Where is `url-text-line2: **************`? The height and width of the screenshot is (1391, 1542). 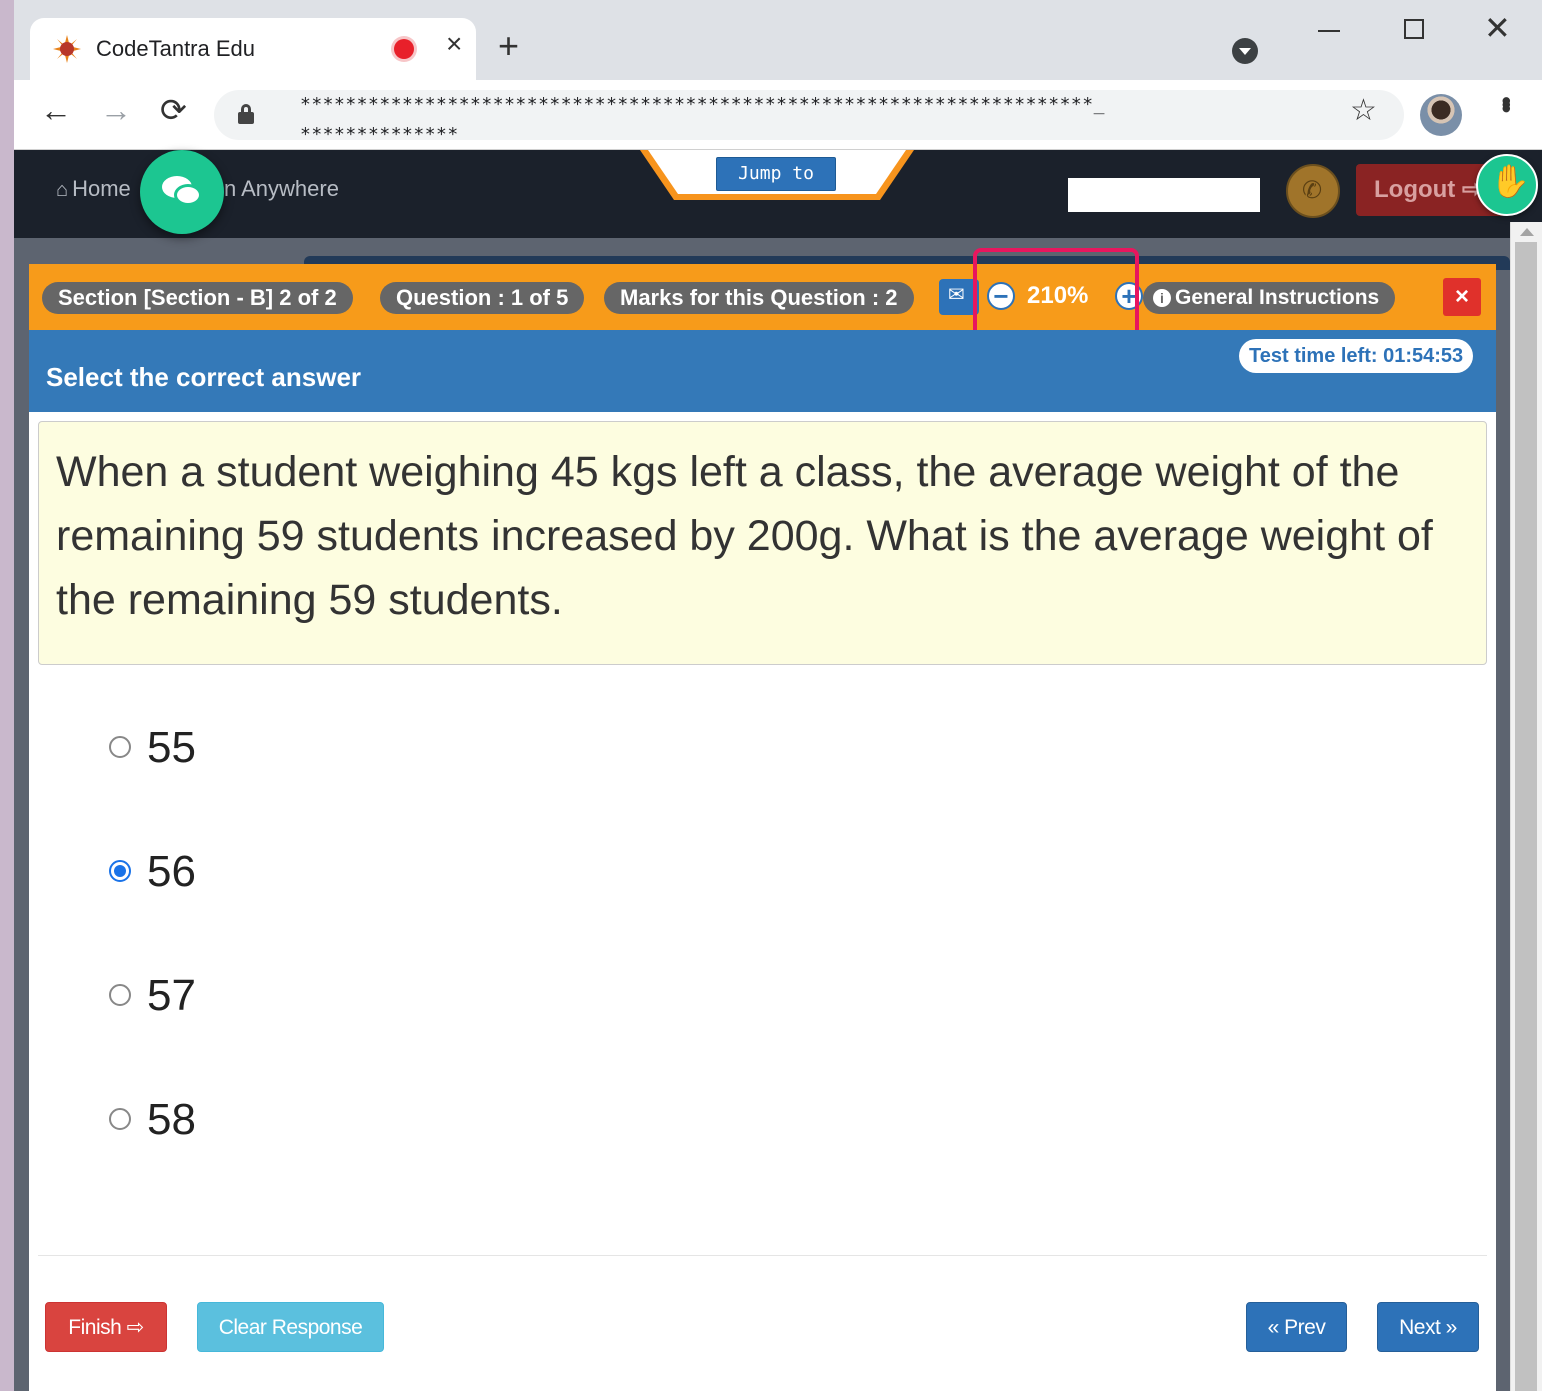 url-text-line2: ************** is located at coordinates (379, 134).